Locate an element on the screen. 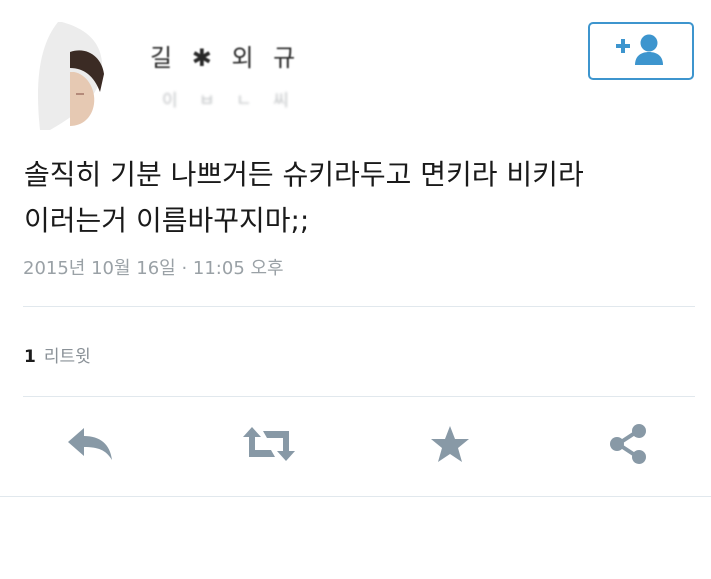  follow-button is located at coordinates (641, 51).